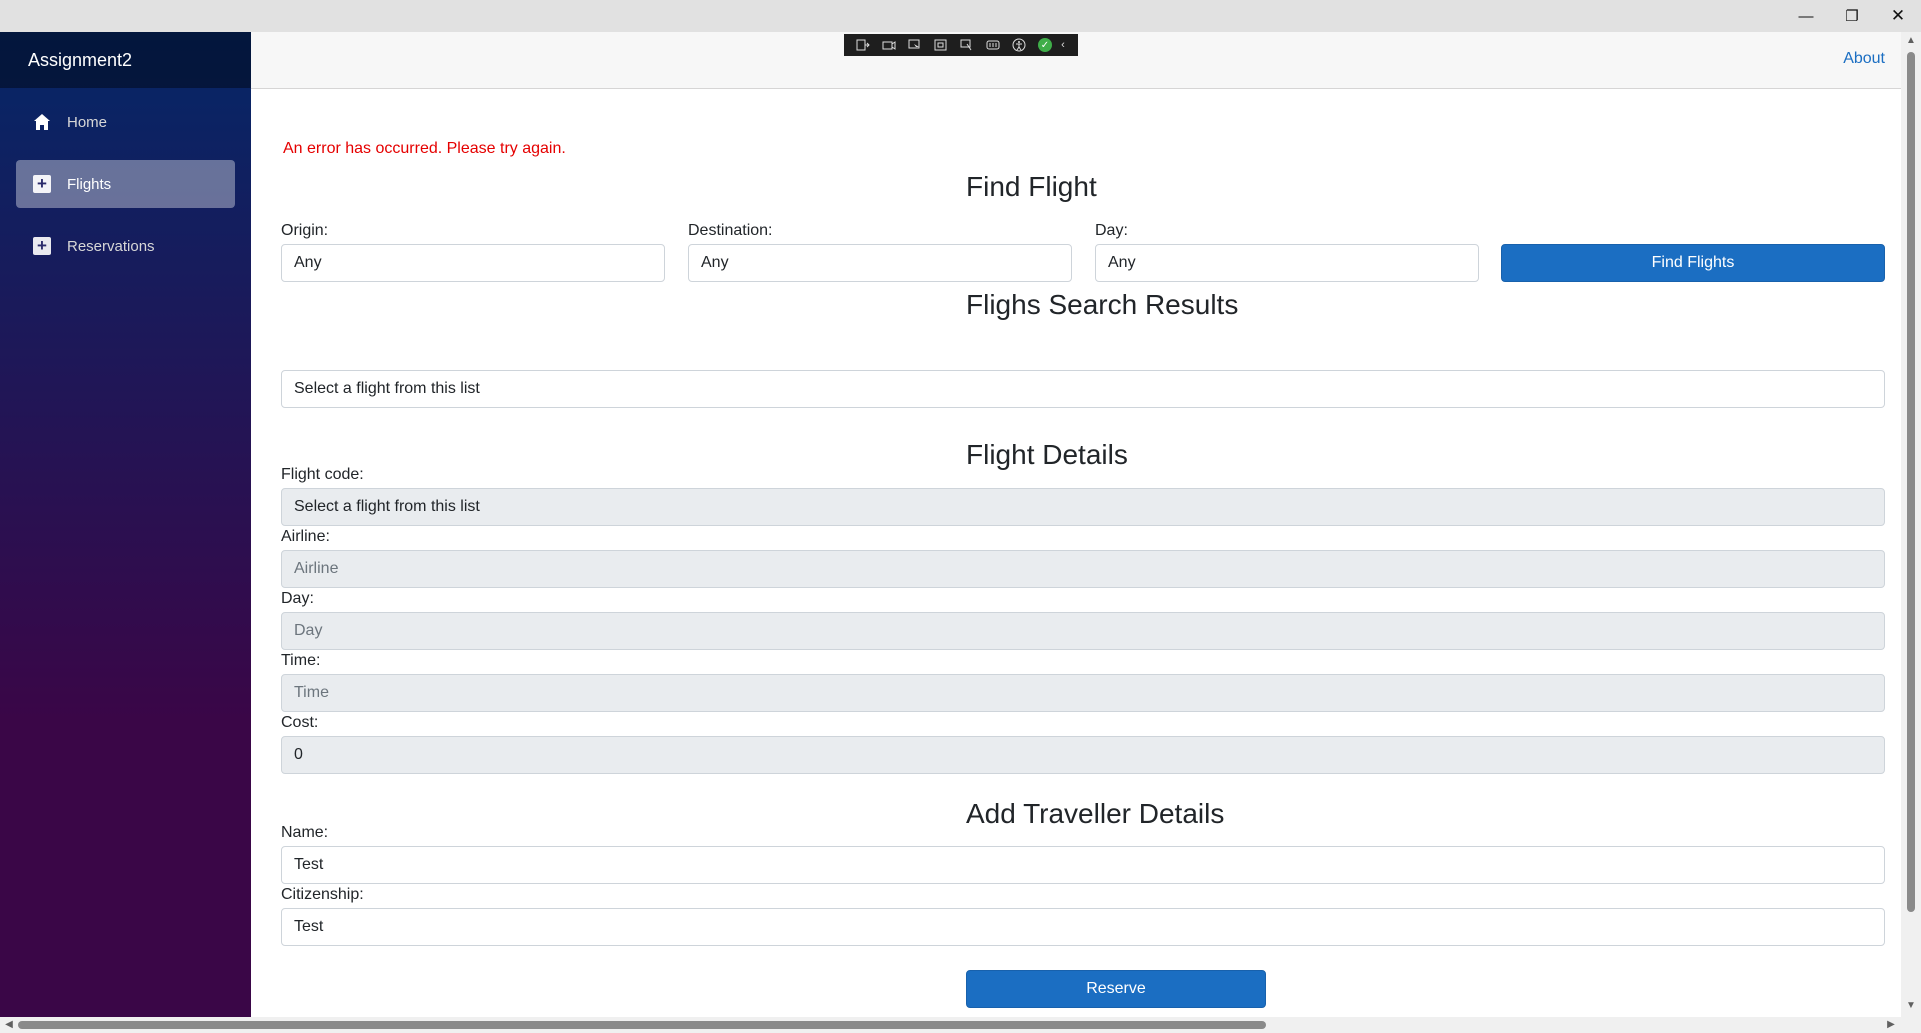  Describe the element at coordinates (125, 122) in the screenshot. I see `sidebar-item-home: Home` at that location.